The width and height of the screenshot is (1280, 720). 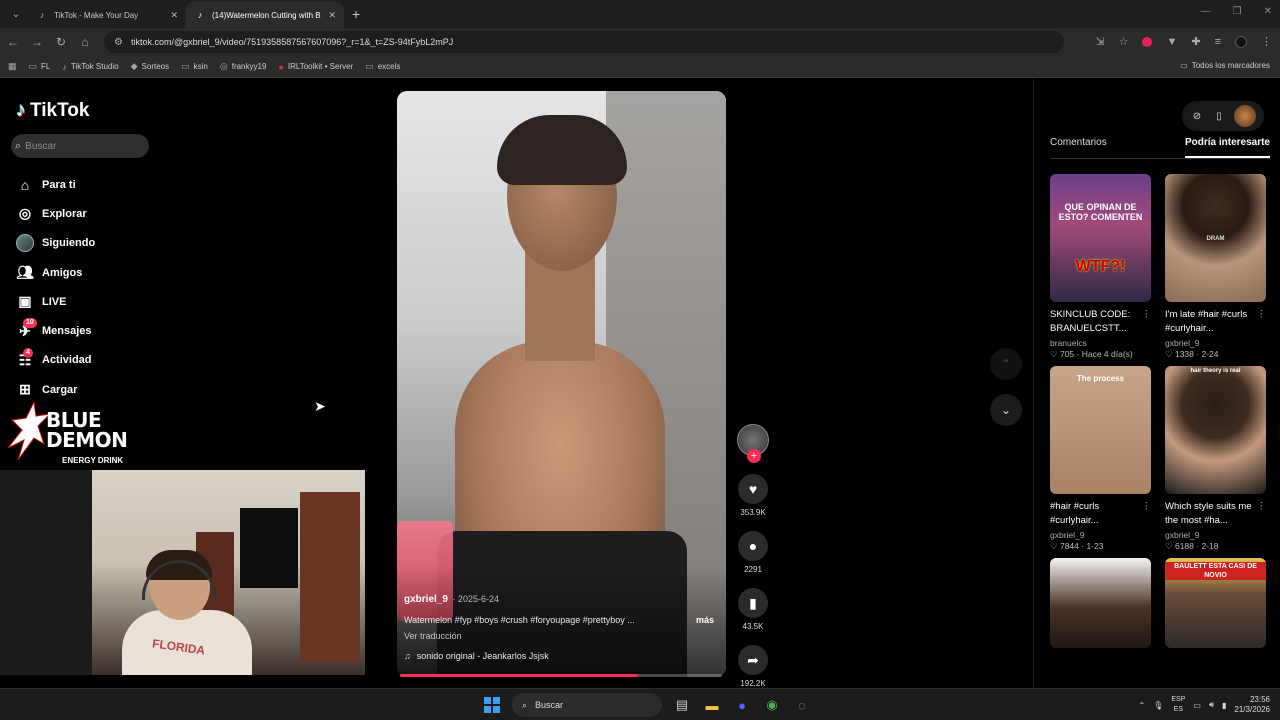 I want to click on maximize-icon: ❐, so click(x=1237, y=11).